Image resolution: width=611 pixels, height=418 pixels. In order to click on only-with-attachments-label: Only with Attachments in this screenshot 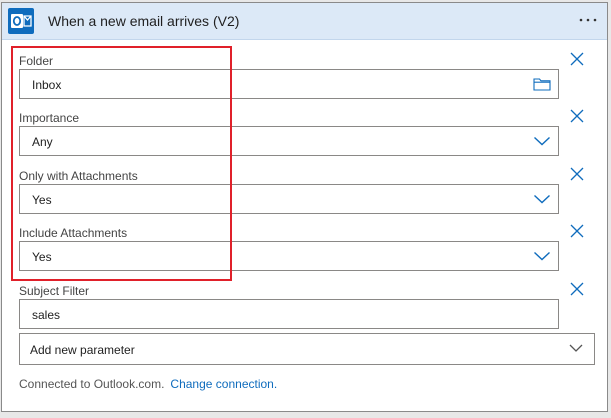, I will do `click(78, 176)`.